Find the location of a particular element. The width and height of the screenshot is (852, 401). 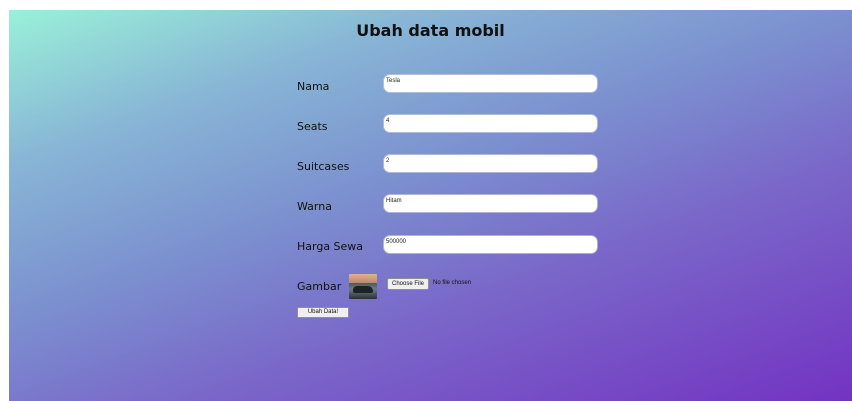

label-seats: Seats is located at coordinates (312, 126).